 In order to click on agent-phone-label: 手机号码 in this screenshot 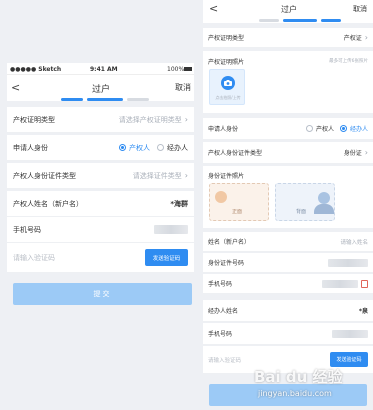, I will do `click(220, 334)`.